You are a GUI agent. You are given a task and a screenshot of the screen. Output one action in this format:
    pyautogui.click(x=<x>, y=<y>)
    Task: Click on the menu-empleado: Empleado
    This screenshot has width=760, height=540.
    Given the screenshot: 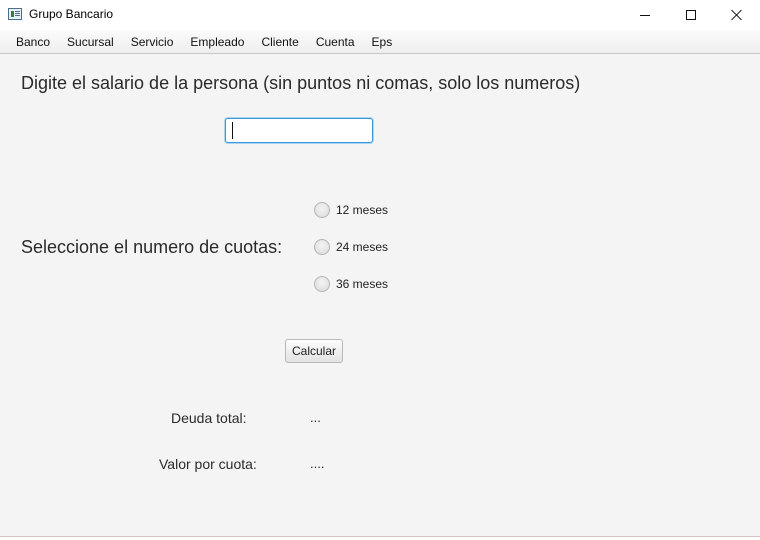 What is the action you would take?
    pyautogui.click(x=217, y=42)
    